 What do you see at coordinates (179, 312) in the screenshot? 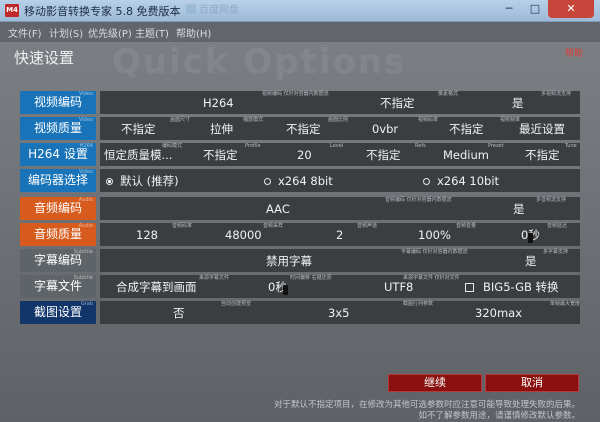
I see `auto-preview-select: 否` at bounding box center [179, 312].